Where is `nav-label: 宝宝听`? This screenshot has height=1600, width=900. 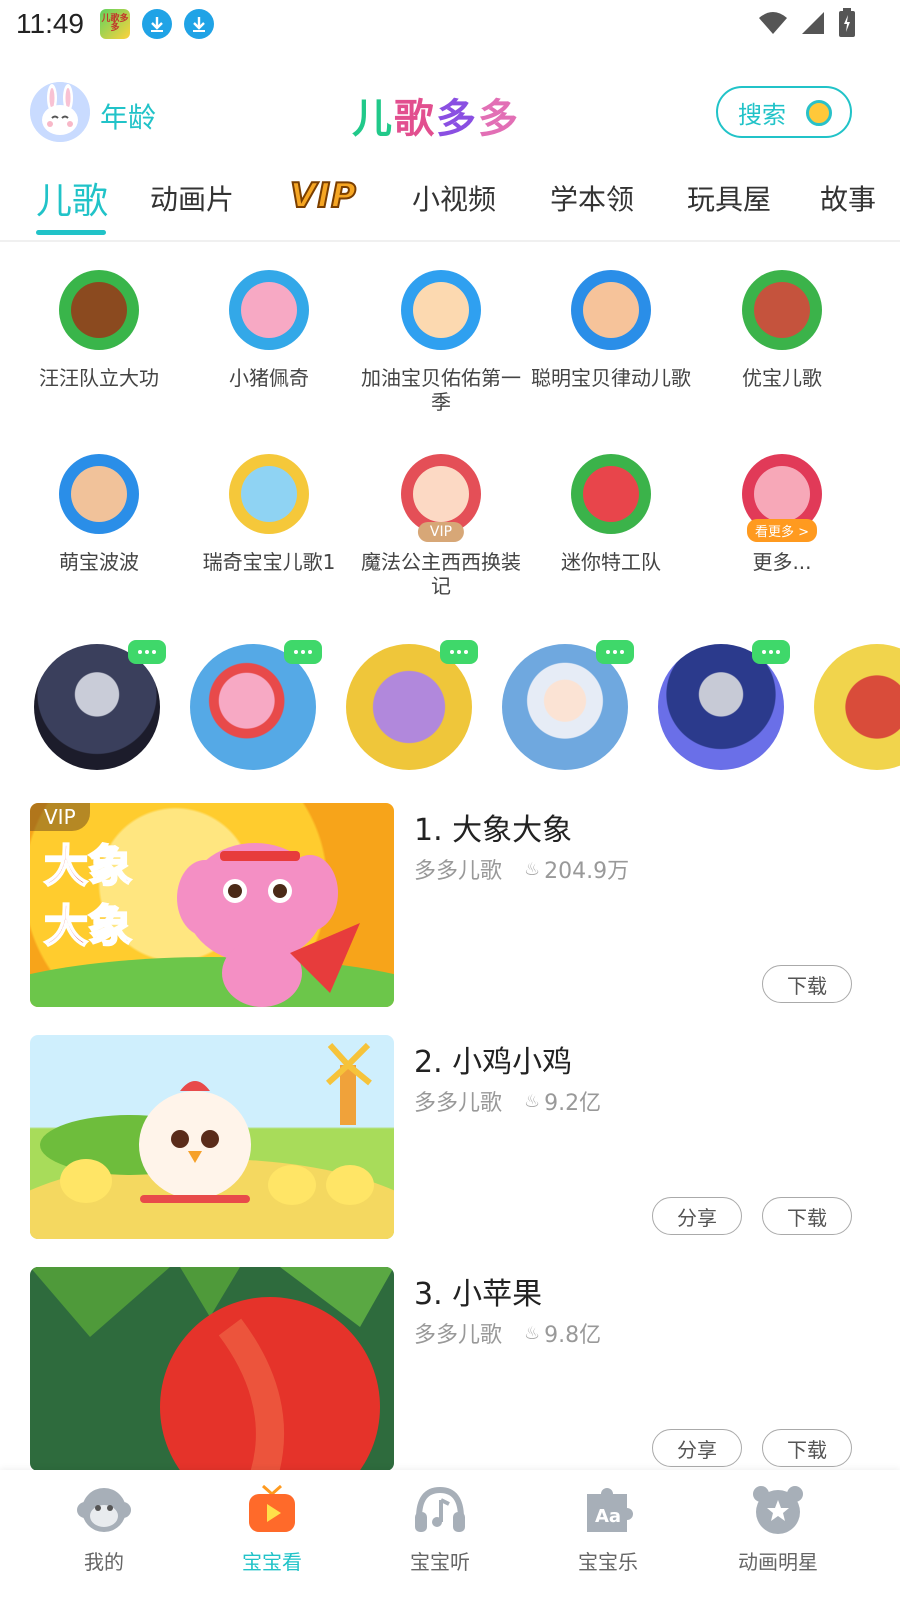 nav-label: 宝宝听 is located at coordinates (440, 1562).